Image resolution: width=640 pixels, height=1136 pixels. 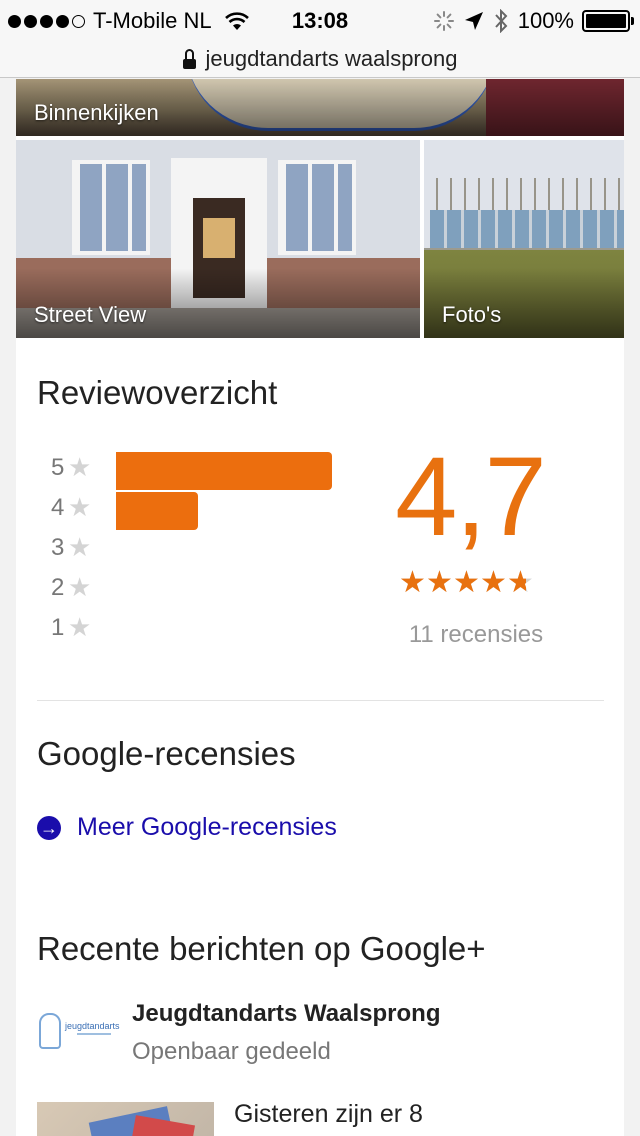 What do you see at coordinates (166, 753) in the screenshot?
I see `google-reviews-title: Google-recensies` at bounding box center [166, 753].